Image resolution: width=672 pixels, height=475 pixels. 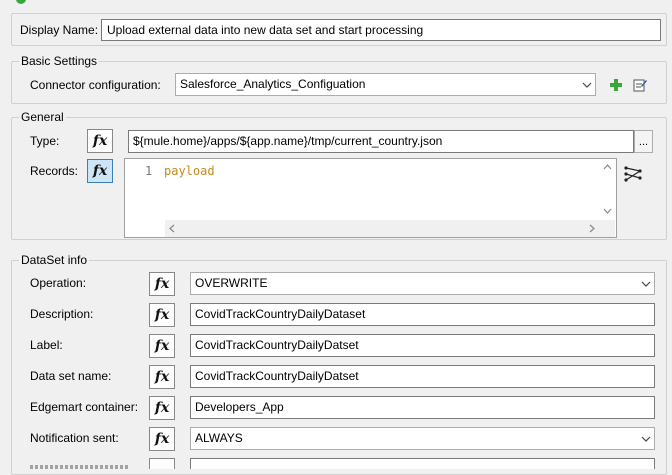 I want to click on datamapper-icon, so click(x=633, y=174).